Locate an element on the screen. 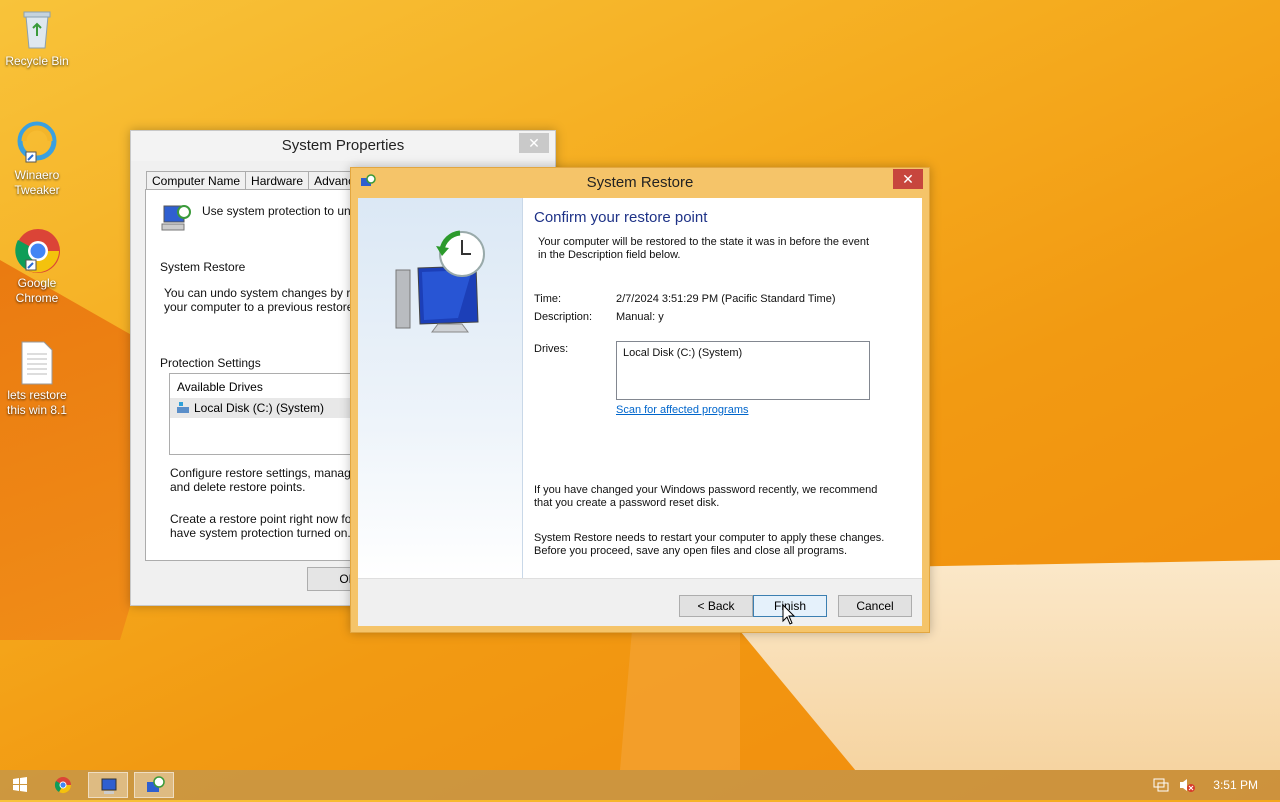  drives-list: Local Disk (C:) (System) is located at coordinates (743, 370).